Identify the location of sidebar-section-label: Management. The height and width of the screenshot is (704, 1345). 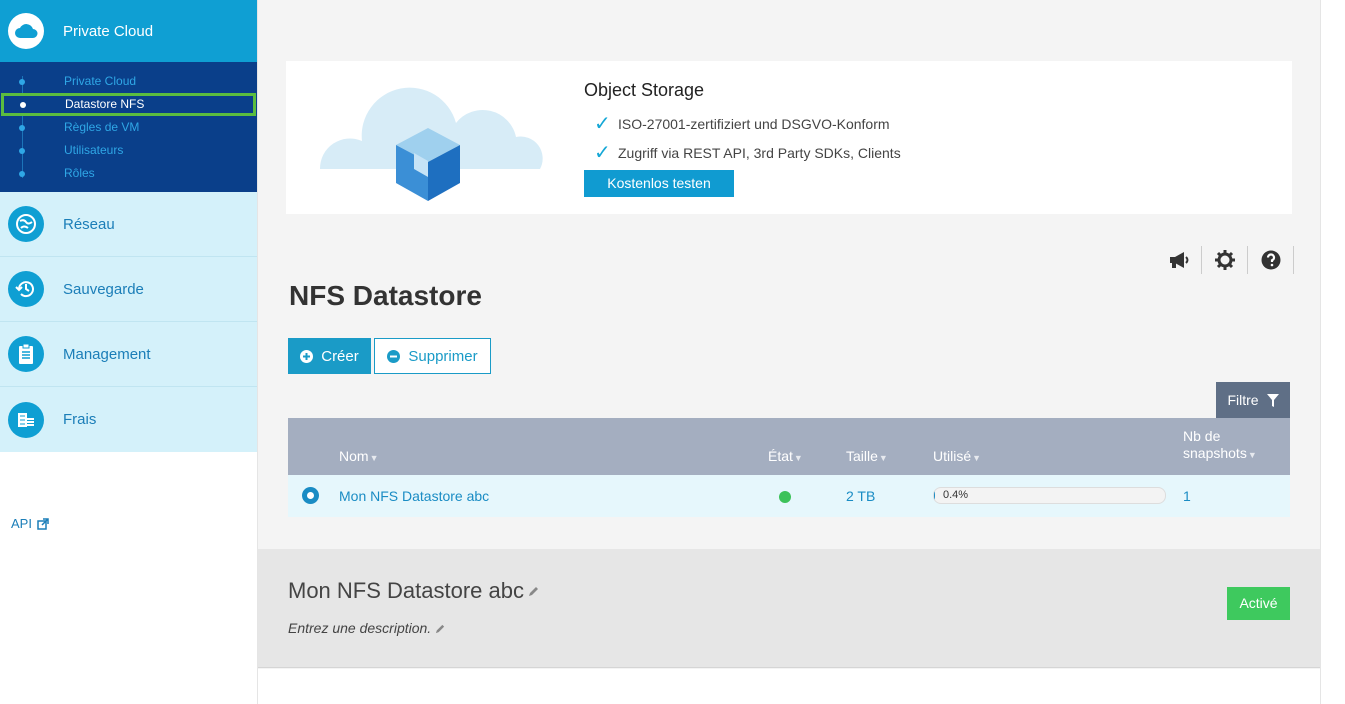
(107, 354).